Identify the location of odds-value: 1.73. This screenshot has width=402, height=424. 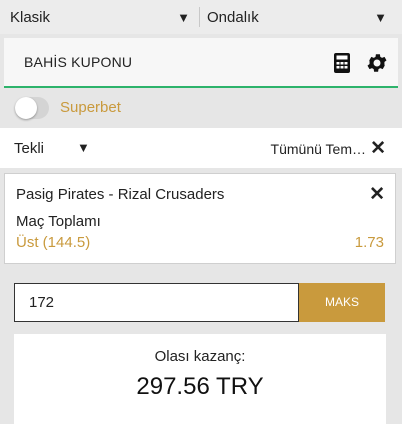
(369, 242).